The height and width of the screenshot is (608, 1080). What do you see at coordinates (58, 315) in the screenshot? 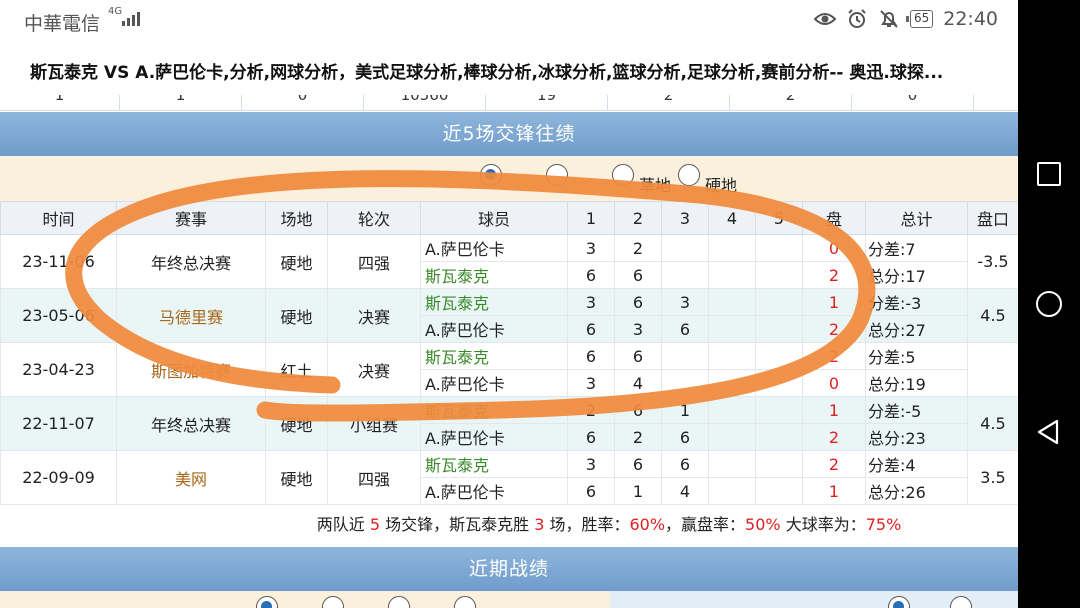
I see `match-date: 23-05-06` at bounding box center [58, 315].